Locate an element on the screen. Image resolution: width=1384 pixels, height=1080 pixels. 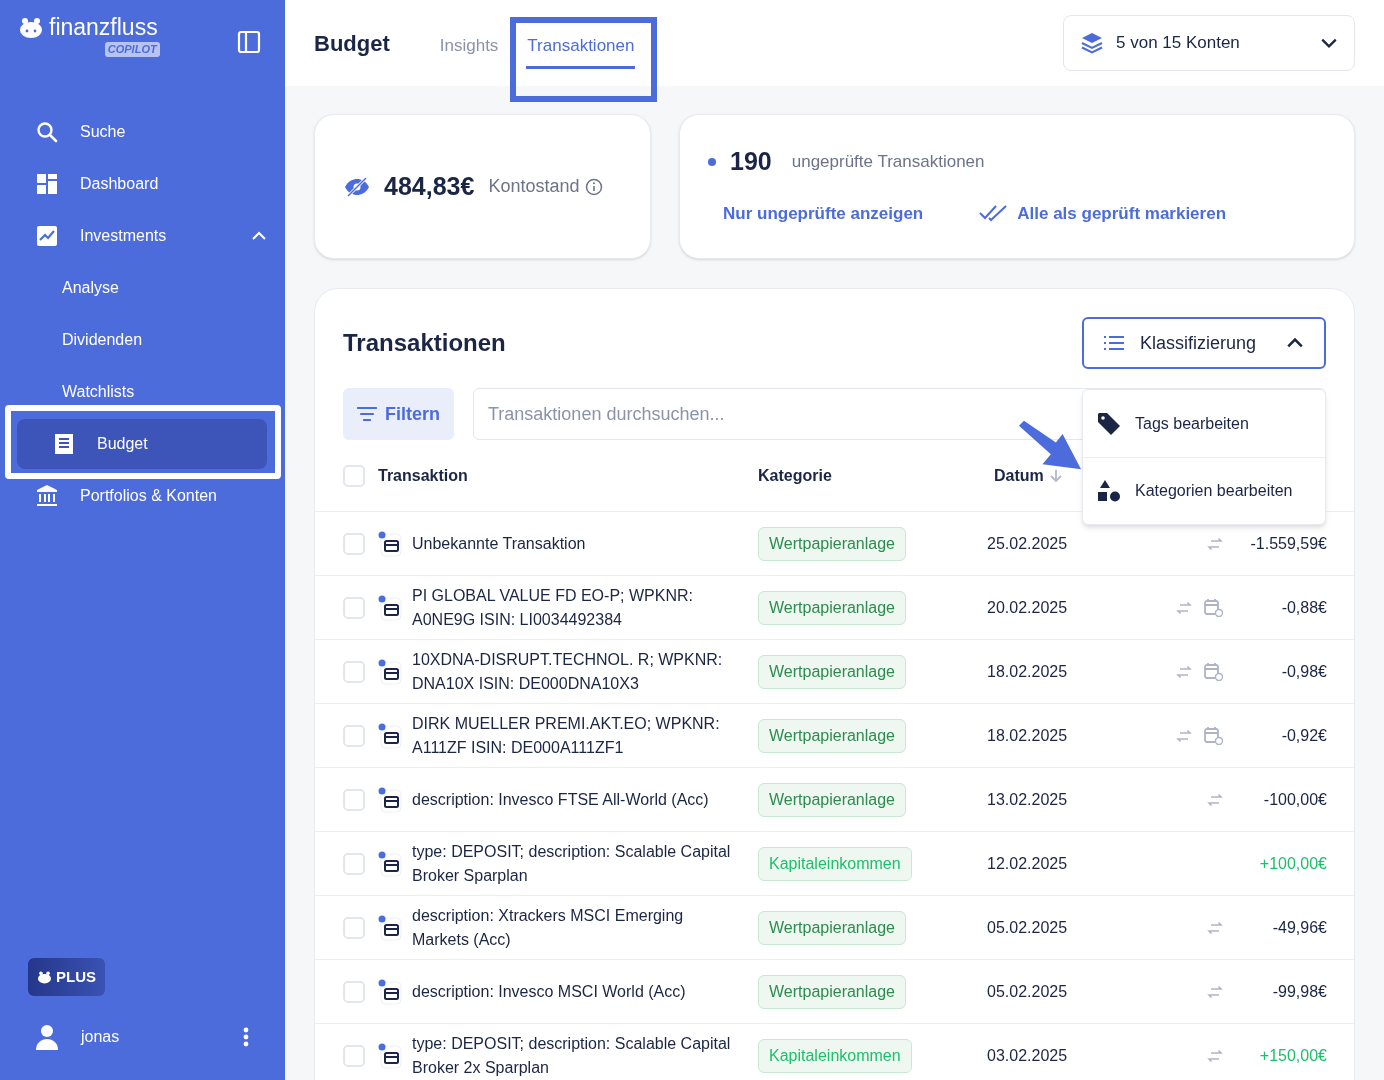
transaction-description: PI GLOBAL VALUE FD EO-P; WPKNR: A0NE9G ISIN: LI0034492384 is located at coordinates (552, 607).